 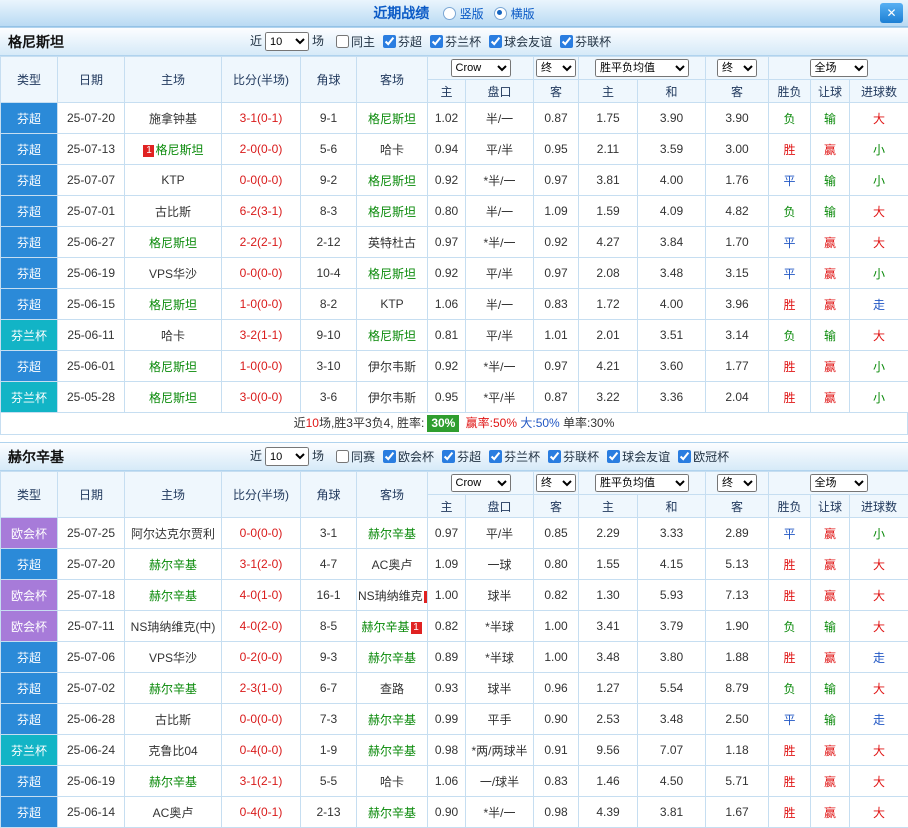 I want to click on column-header: 主, so click(x=608, y=91).